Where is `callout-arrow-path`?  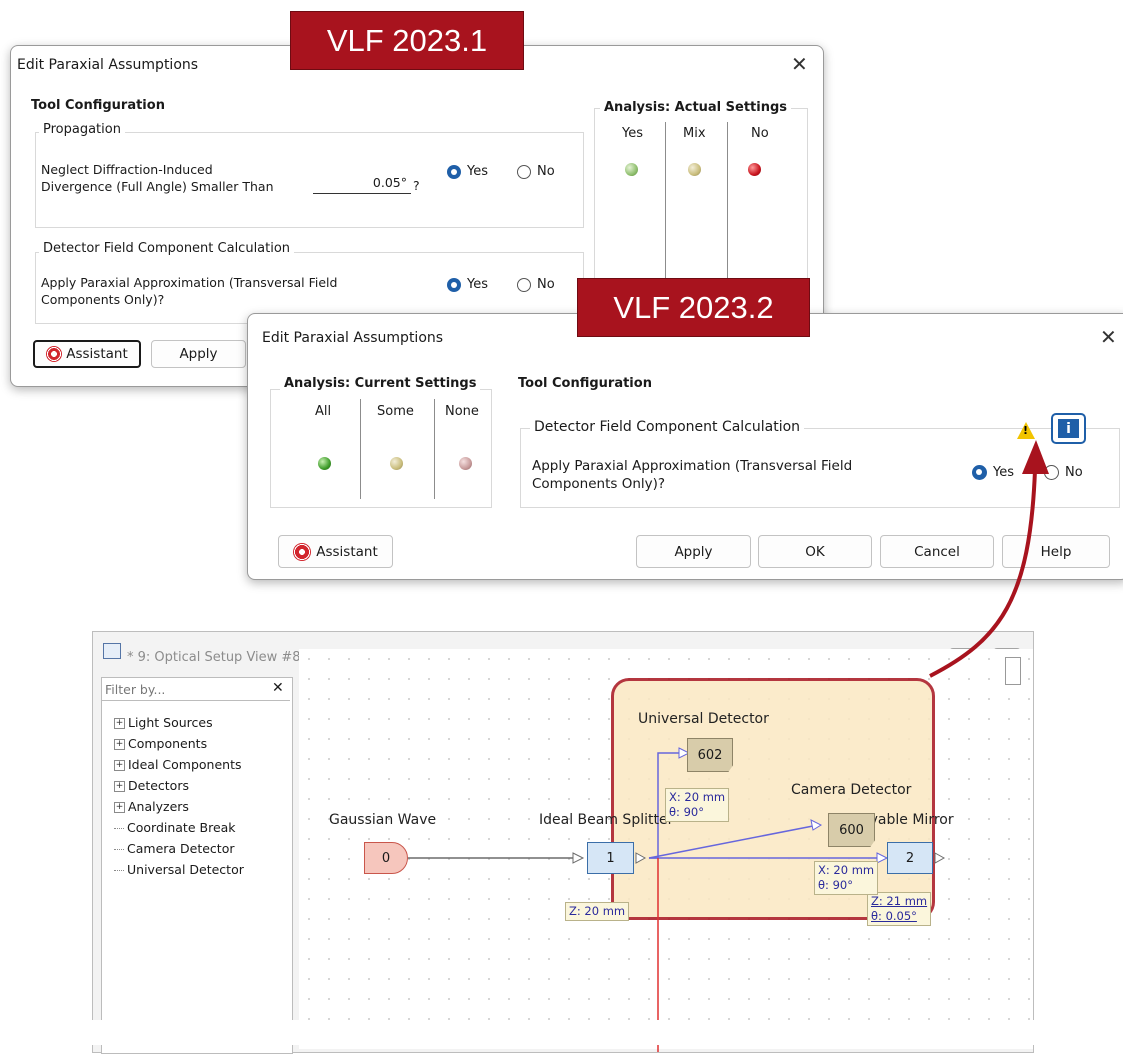
callout-arrow-path is located at coordinates (983, 573).